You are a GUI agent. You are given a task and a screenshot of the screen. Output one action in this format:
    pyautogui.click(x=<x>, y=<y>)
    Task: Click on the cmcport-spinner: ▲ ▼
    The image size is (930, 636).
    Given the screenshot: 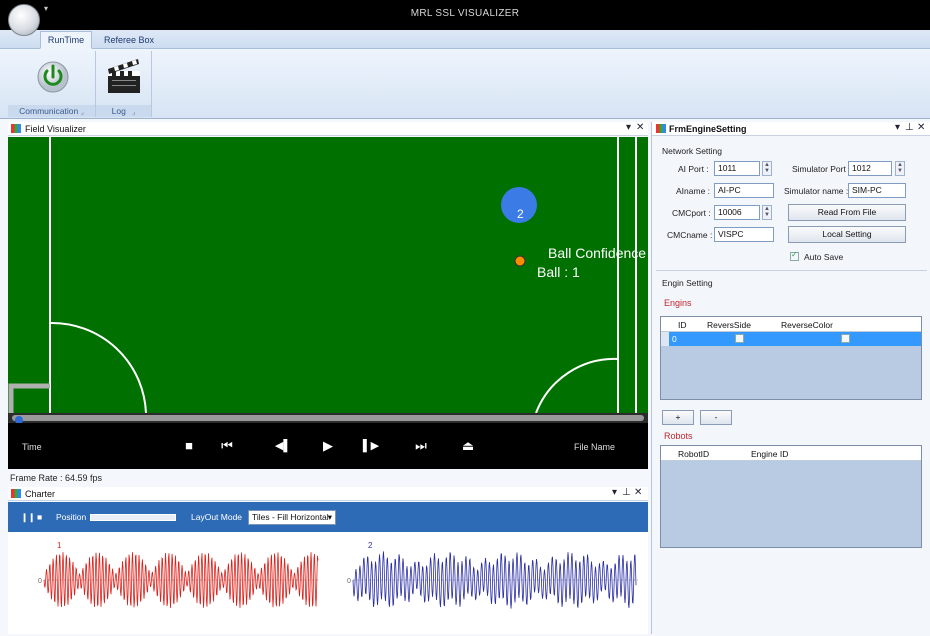 What is the action you would take?
    pyautogui.click(x=767, y=212)
    